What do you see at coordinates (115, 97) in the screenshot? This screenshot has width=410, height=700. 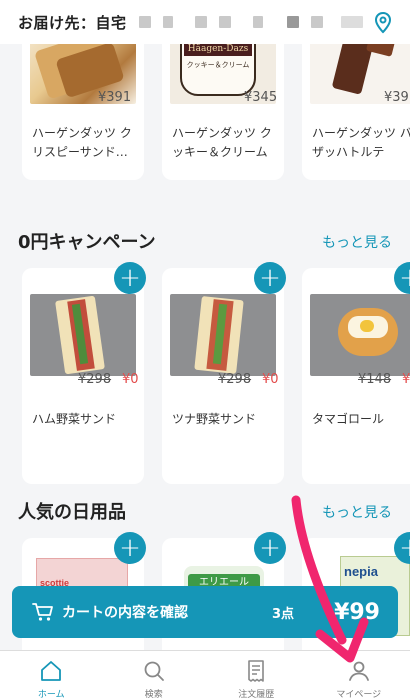 I see `product-price: ¥391` at bounding box center [115, 97].